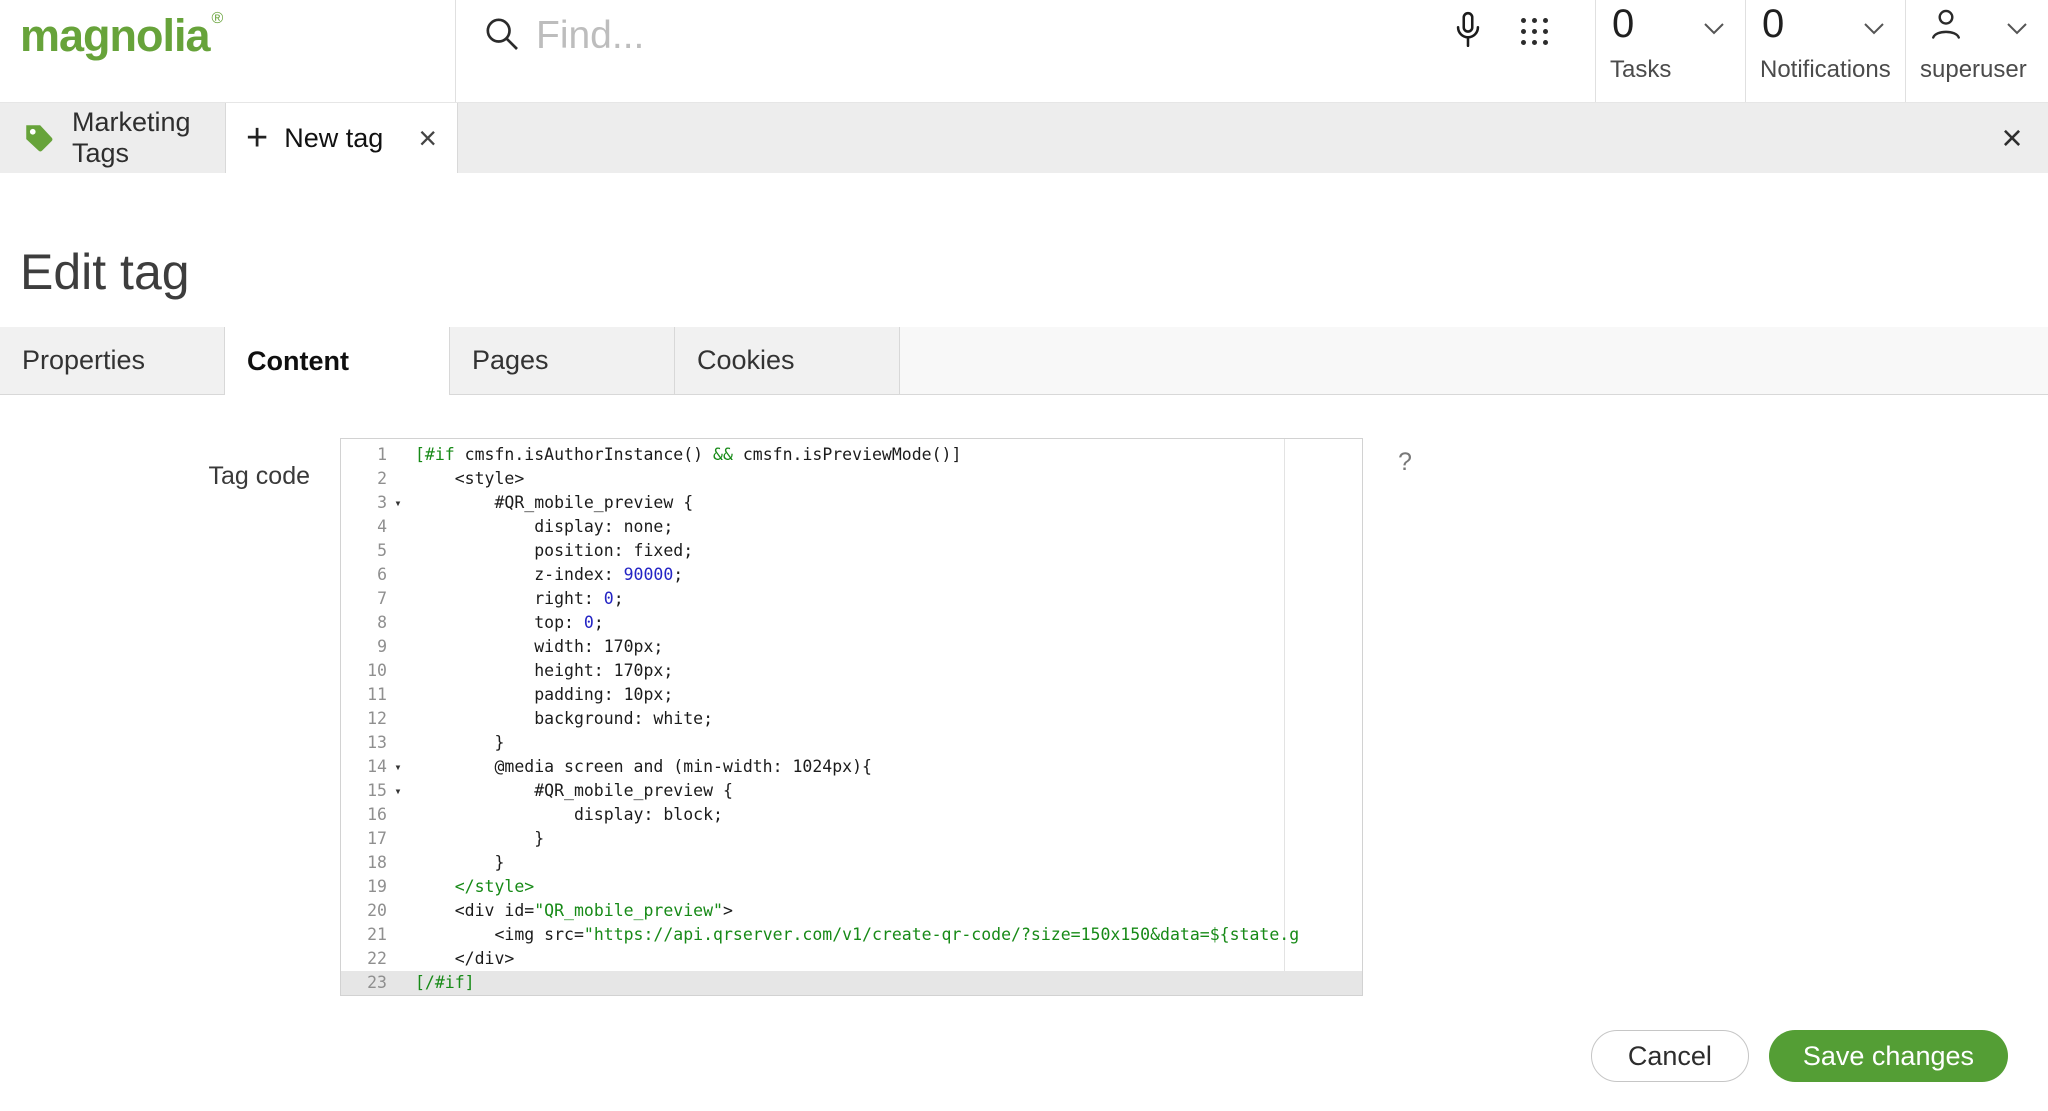 This screenshot has height=1111, width=2048. Describe the element at coordinates (377, 910) in the screenshot. I see `line-number: 20` at that location.